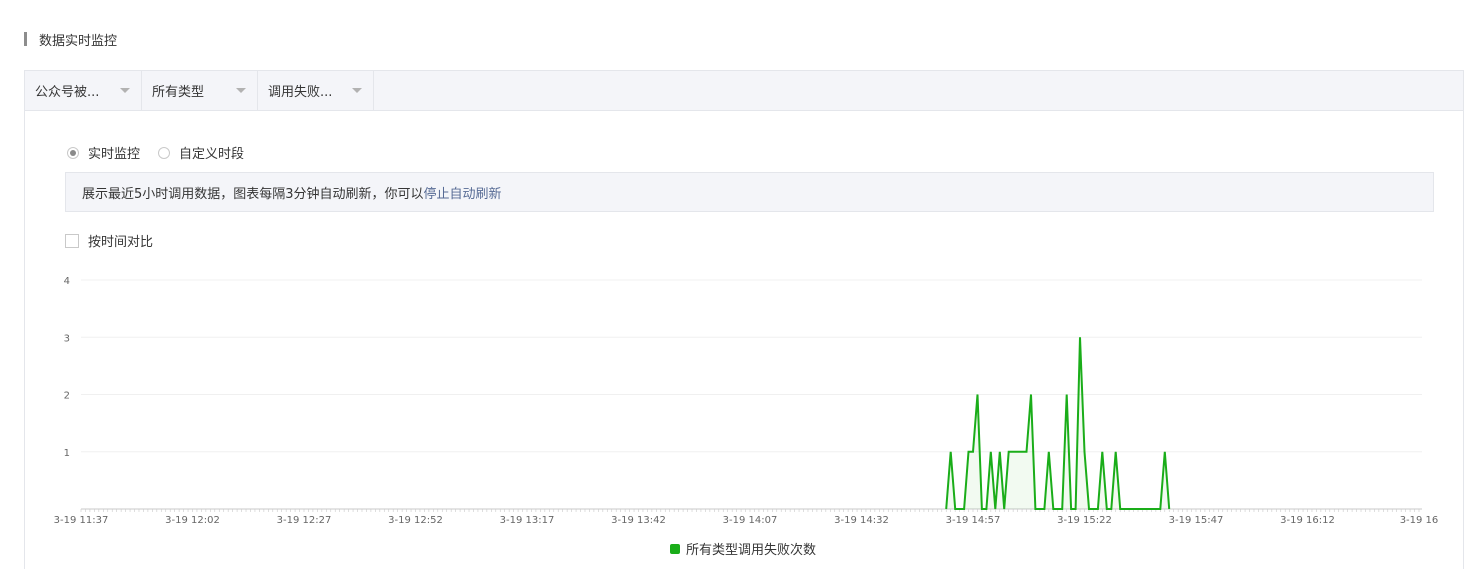  Describe the element at coordinates (67, 281) in the screenshot. I see `y-tick-label: 4` at that location.